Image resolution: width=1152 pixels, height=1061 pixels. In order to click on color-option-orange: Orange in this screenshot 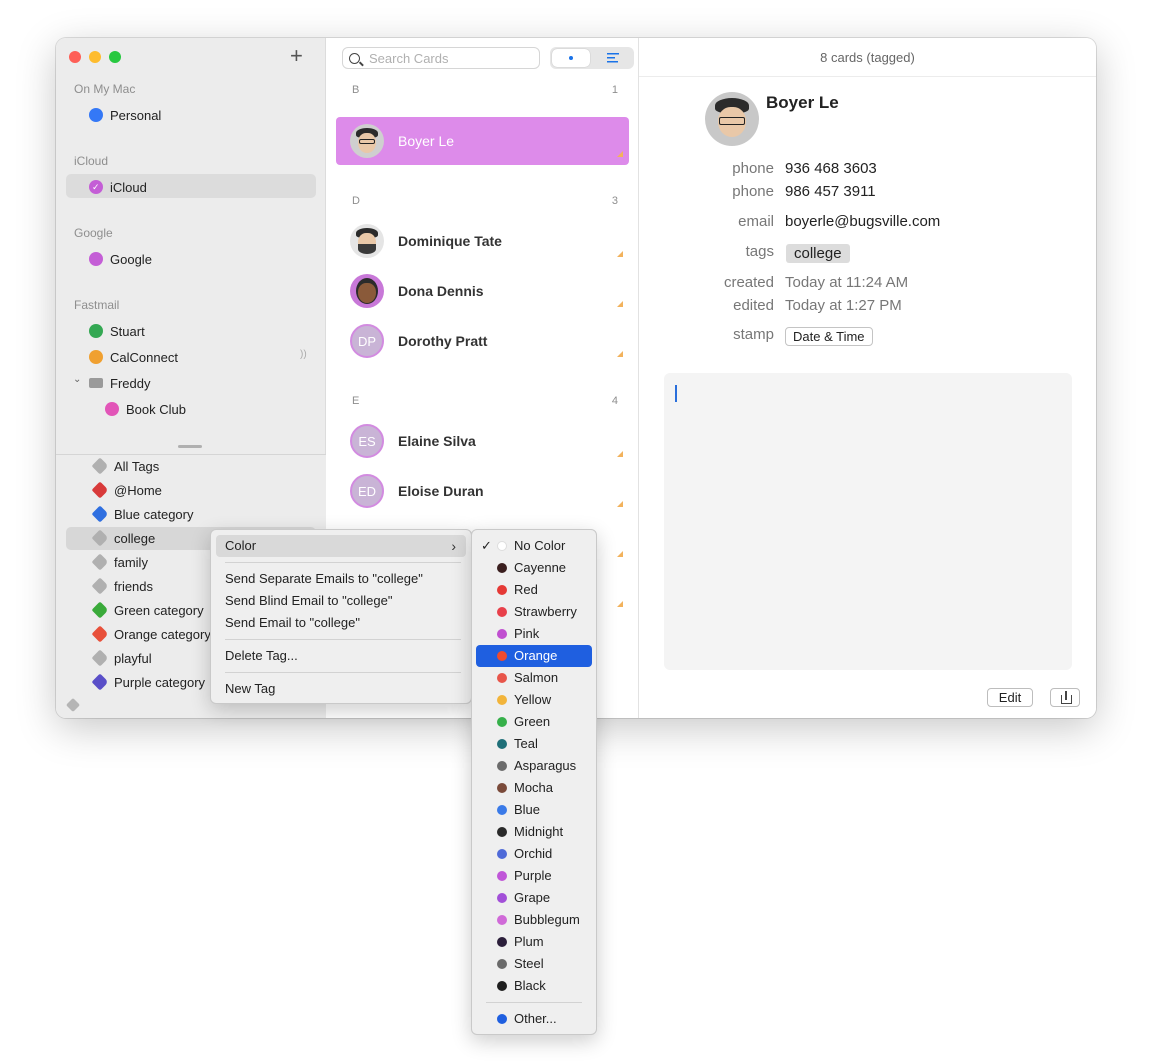, I will do `click(534, 656)`.